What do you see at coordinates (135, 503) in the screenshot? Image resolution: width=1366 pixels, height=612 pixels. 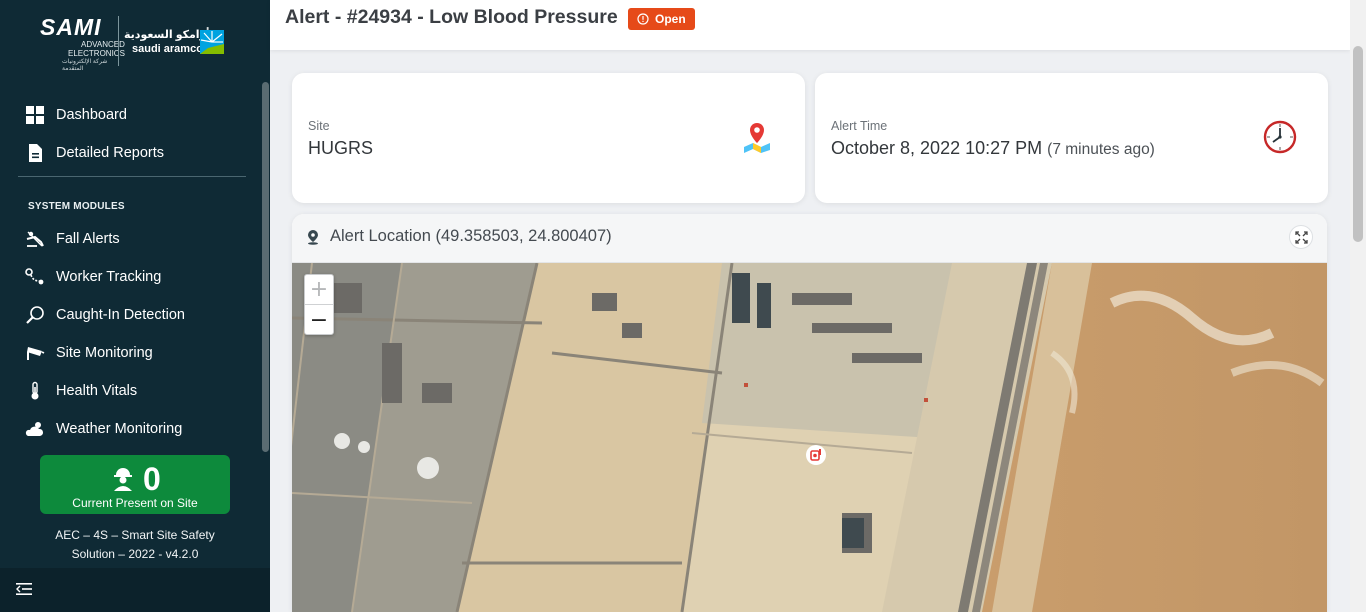 I see `present-label: Current Present on Site` at bounding box center [135, 503].